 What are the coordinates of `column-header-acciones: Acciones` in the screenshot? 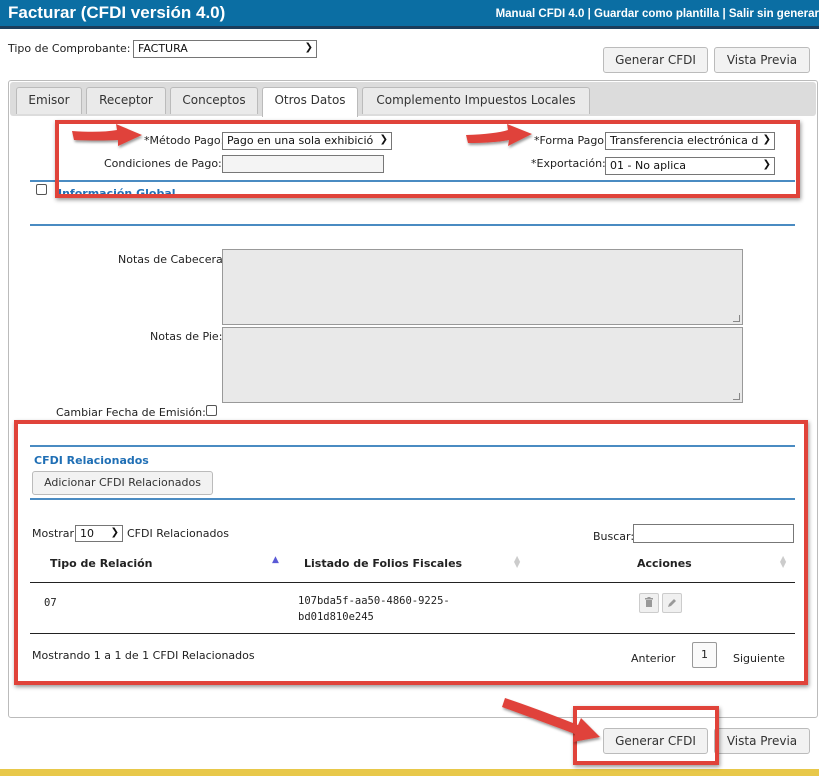 It's located at (664, 563).